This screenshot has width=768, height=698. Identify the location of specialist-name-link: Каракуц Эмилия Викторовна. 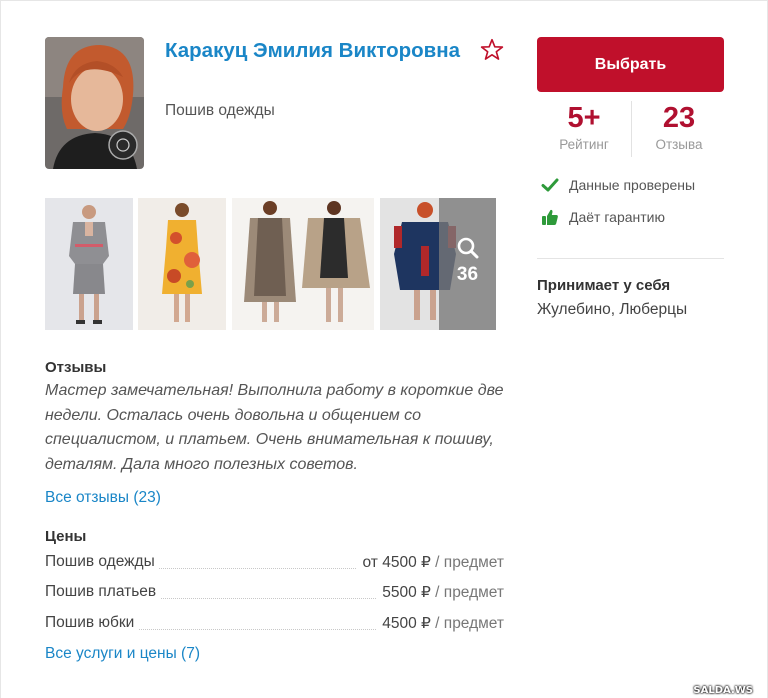
(312, 50).